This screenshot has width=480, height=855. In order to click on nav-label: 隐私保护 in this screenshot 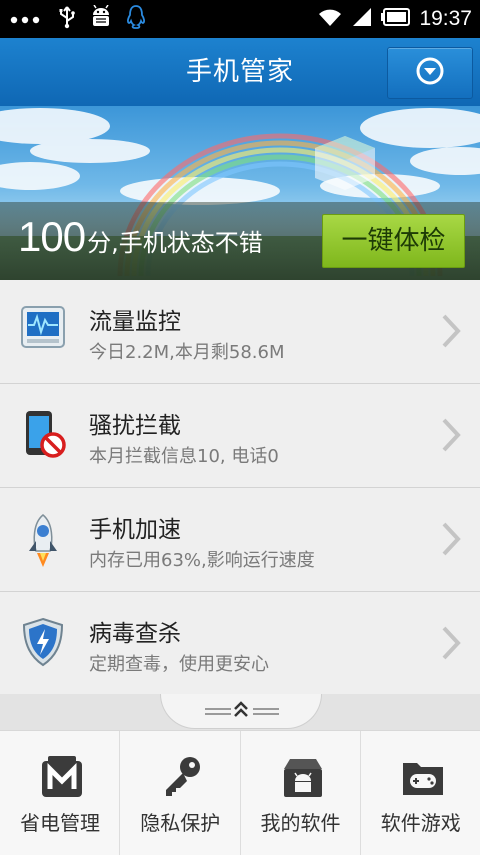, I will do `click(180, 823)`.